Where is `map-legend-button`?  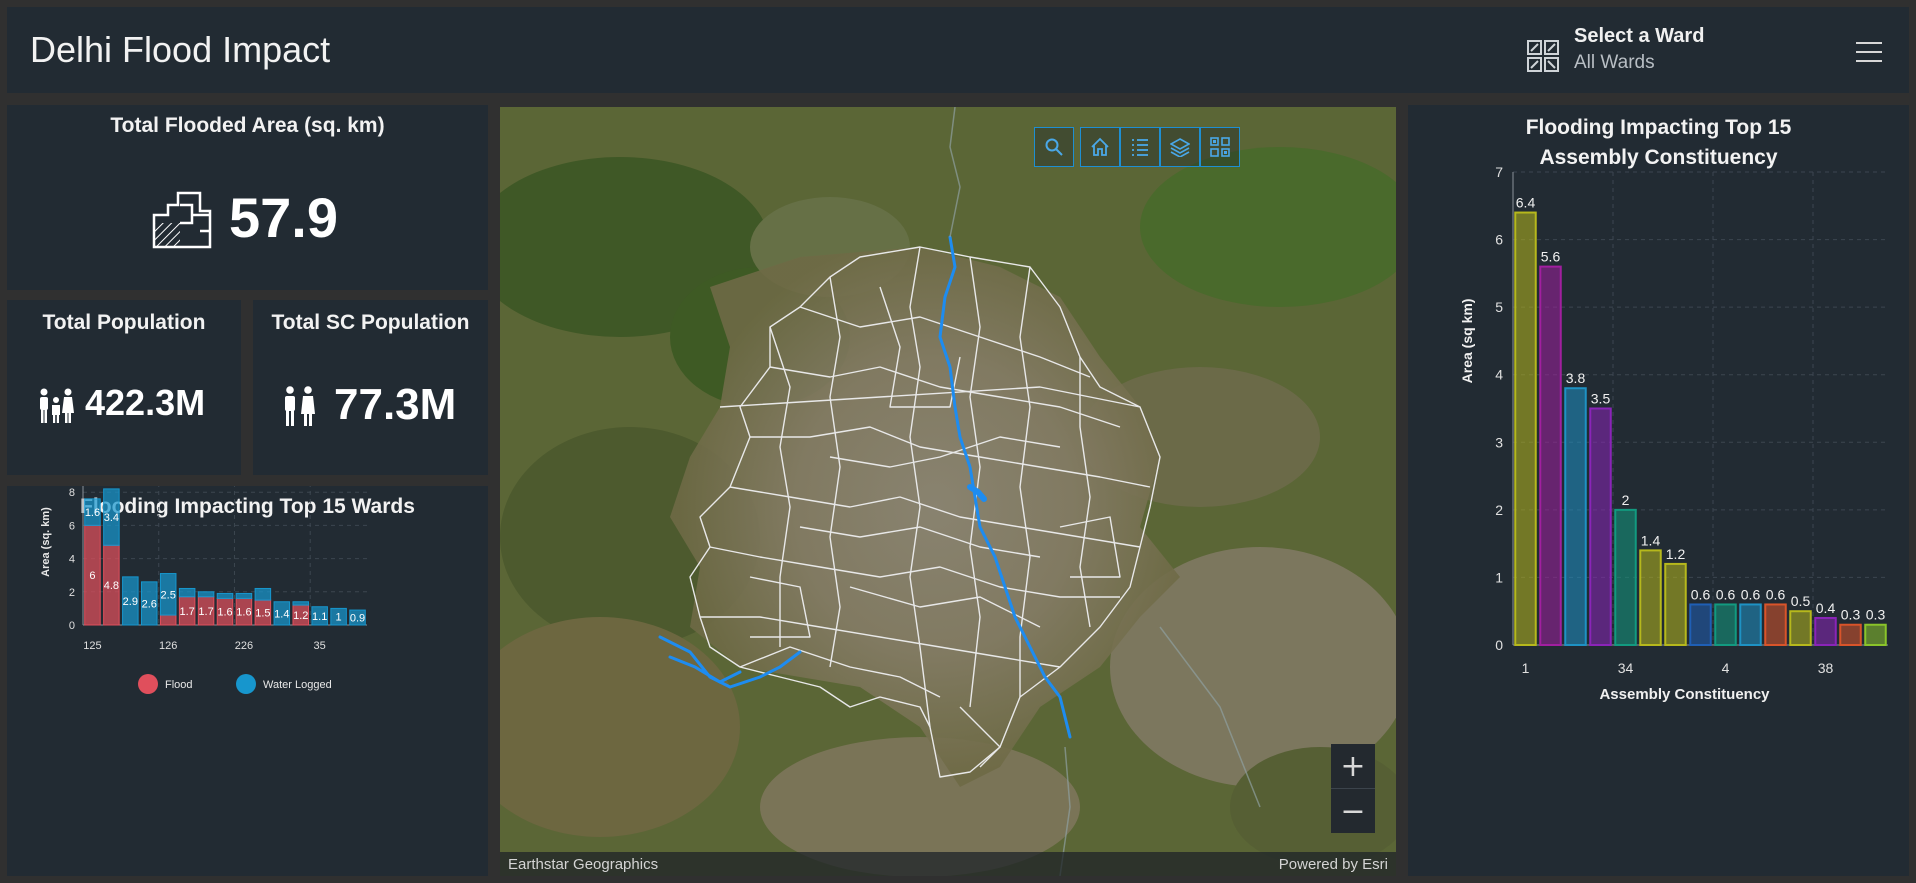 map-legend-button is located at coordinates (1140, 147).